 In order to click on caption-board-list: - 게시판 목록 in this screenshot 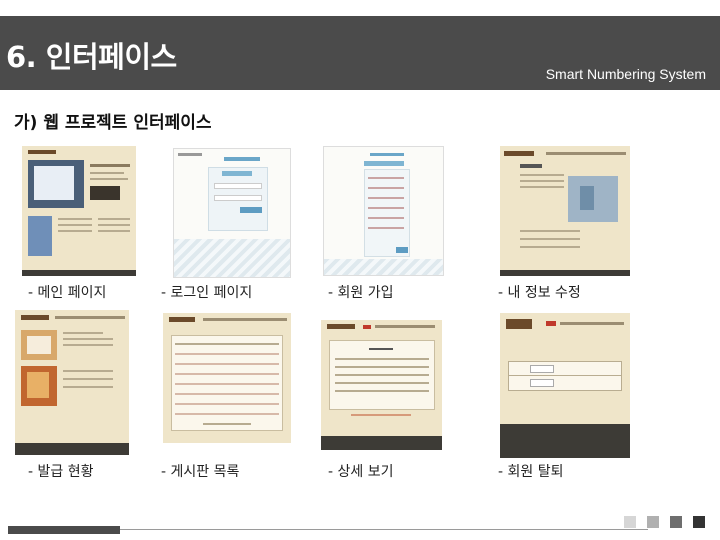, I will do `click(200, 472)`.